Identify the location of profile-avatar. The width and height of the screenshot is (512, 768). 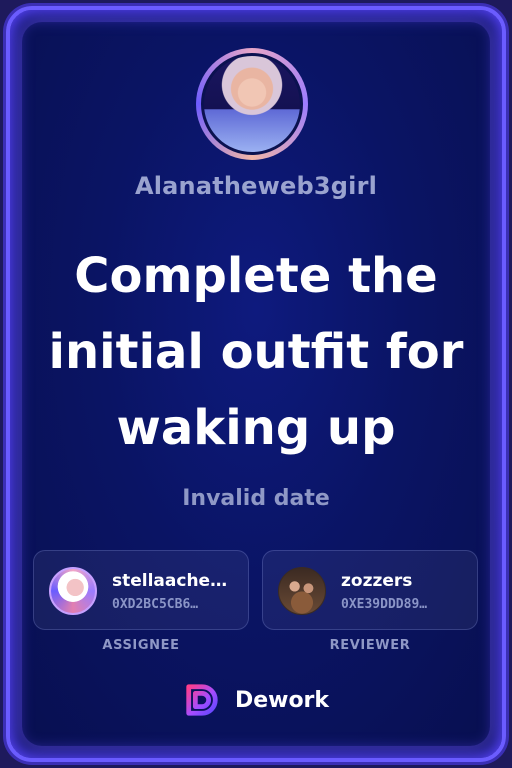
(252, 104).